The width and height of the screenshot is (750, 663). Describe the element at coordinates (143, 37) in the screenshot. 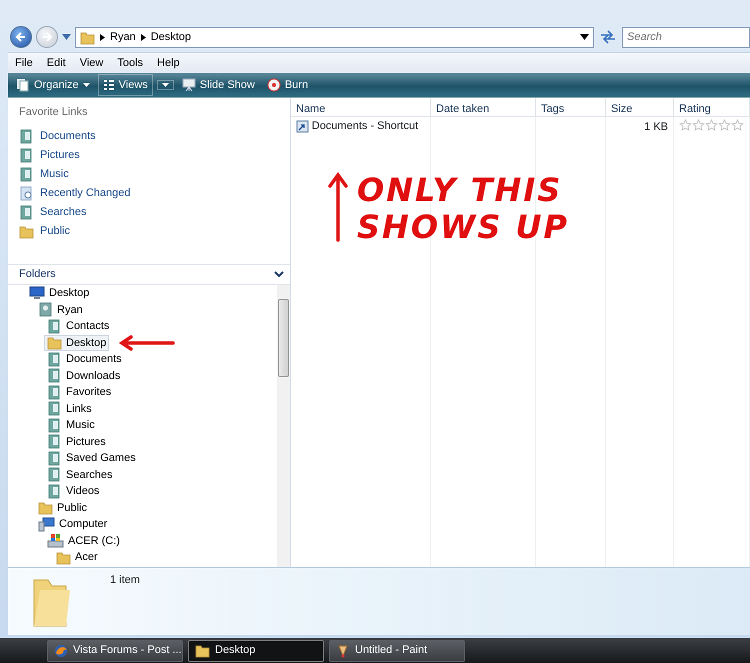

I see `breadcrumb-arrow-icon` at that location.